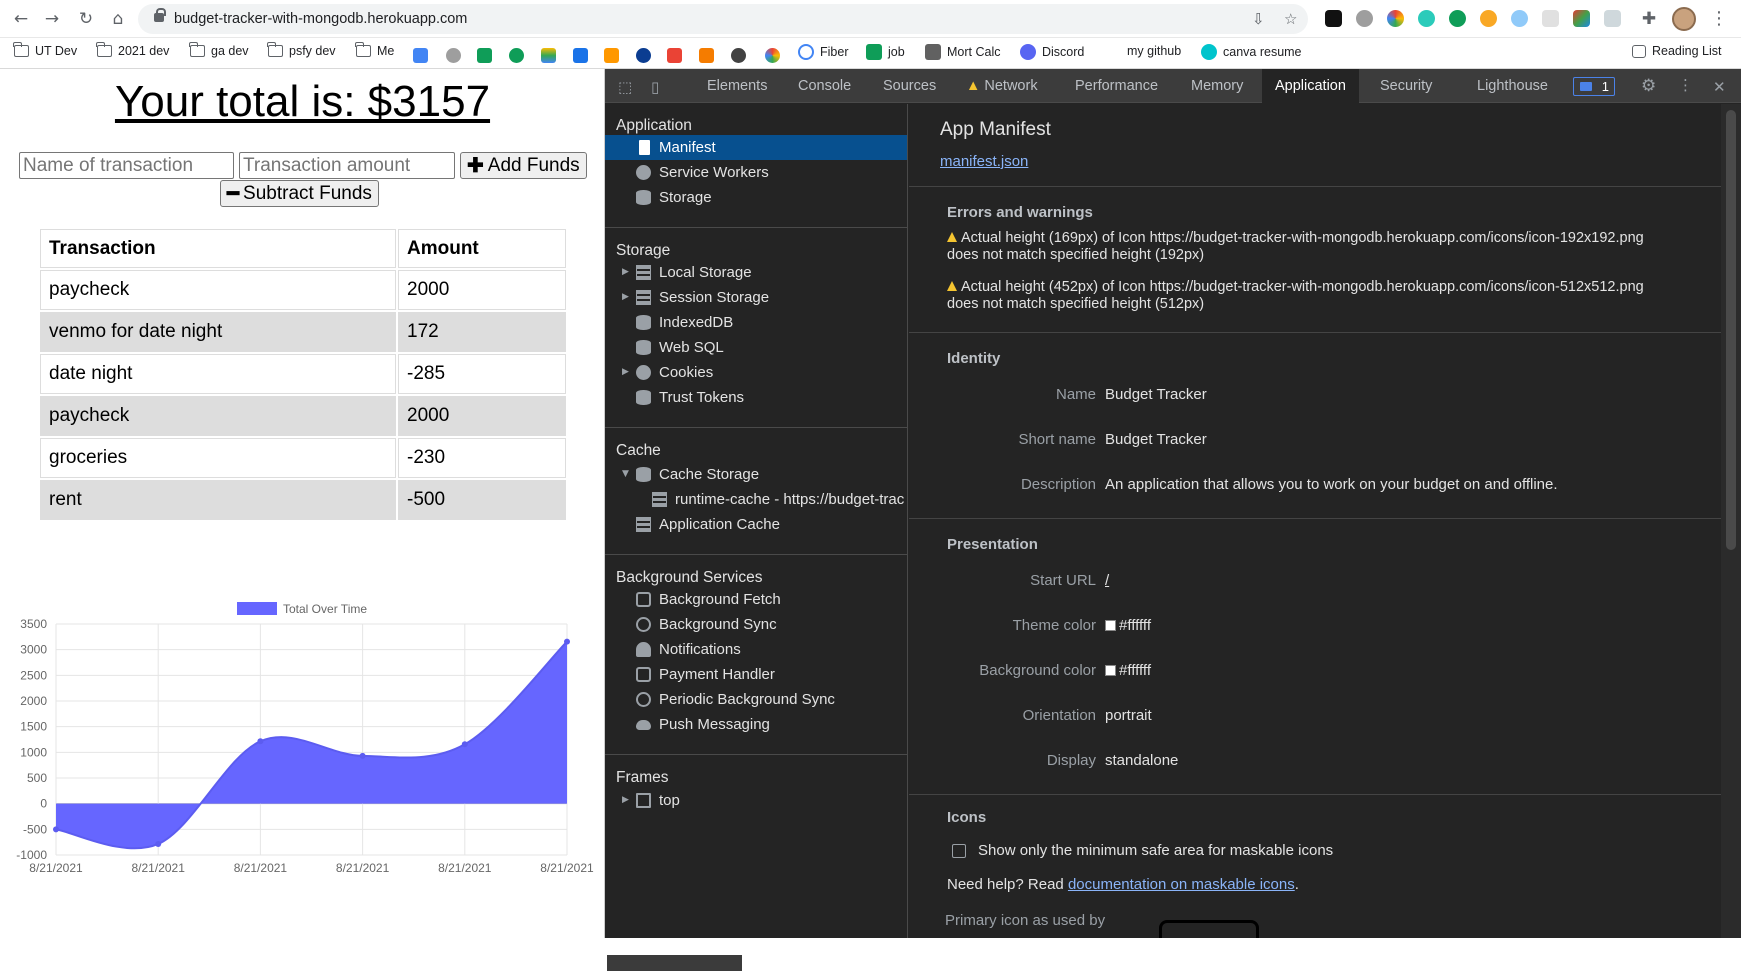  I want to click on sidebar-item-background-fetch: Background Fetch, so click(756, 599).